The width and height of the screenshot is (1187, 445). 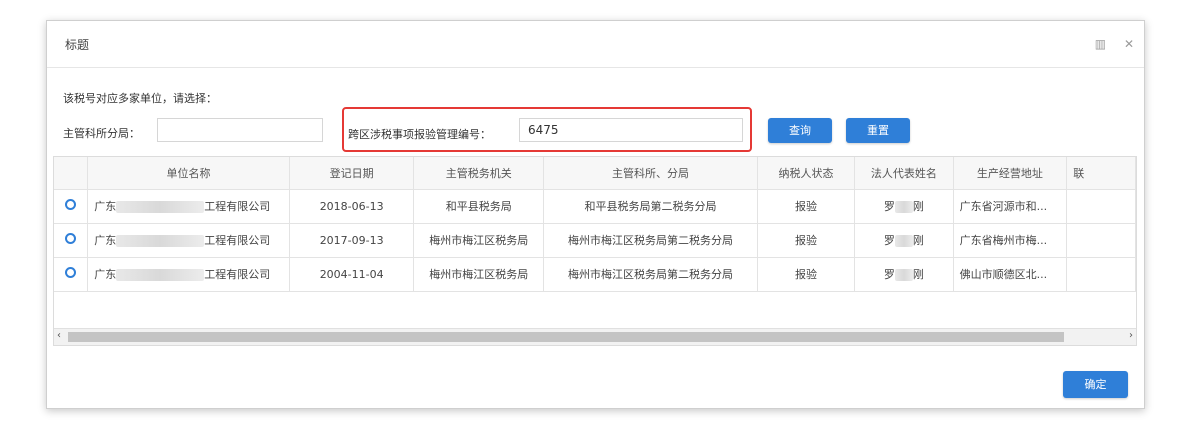 I want to click on header-select, so click(x=71, y=173).